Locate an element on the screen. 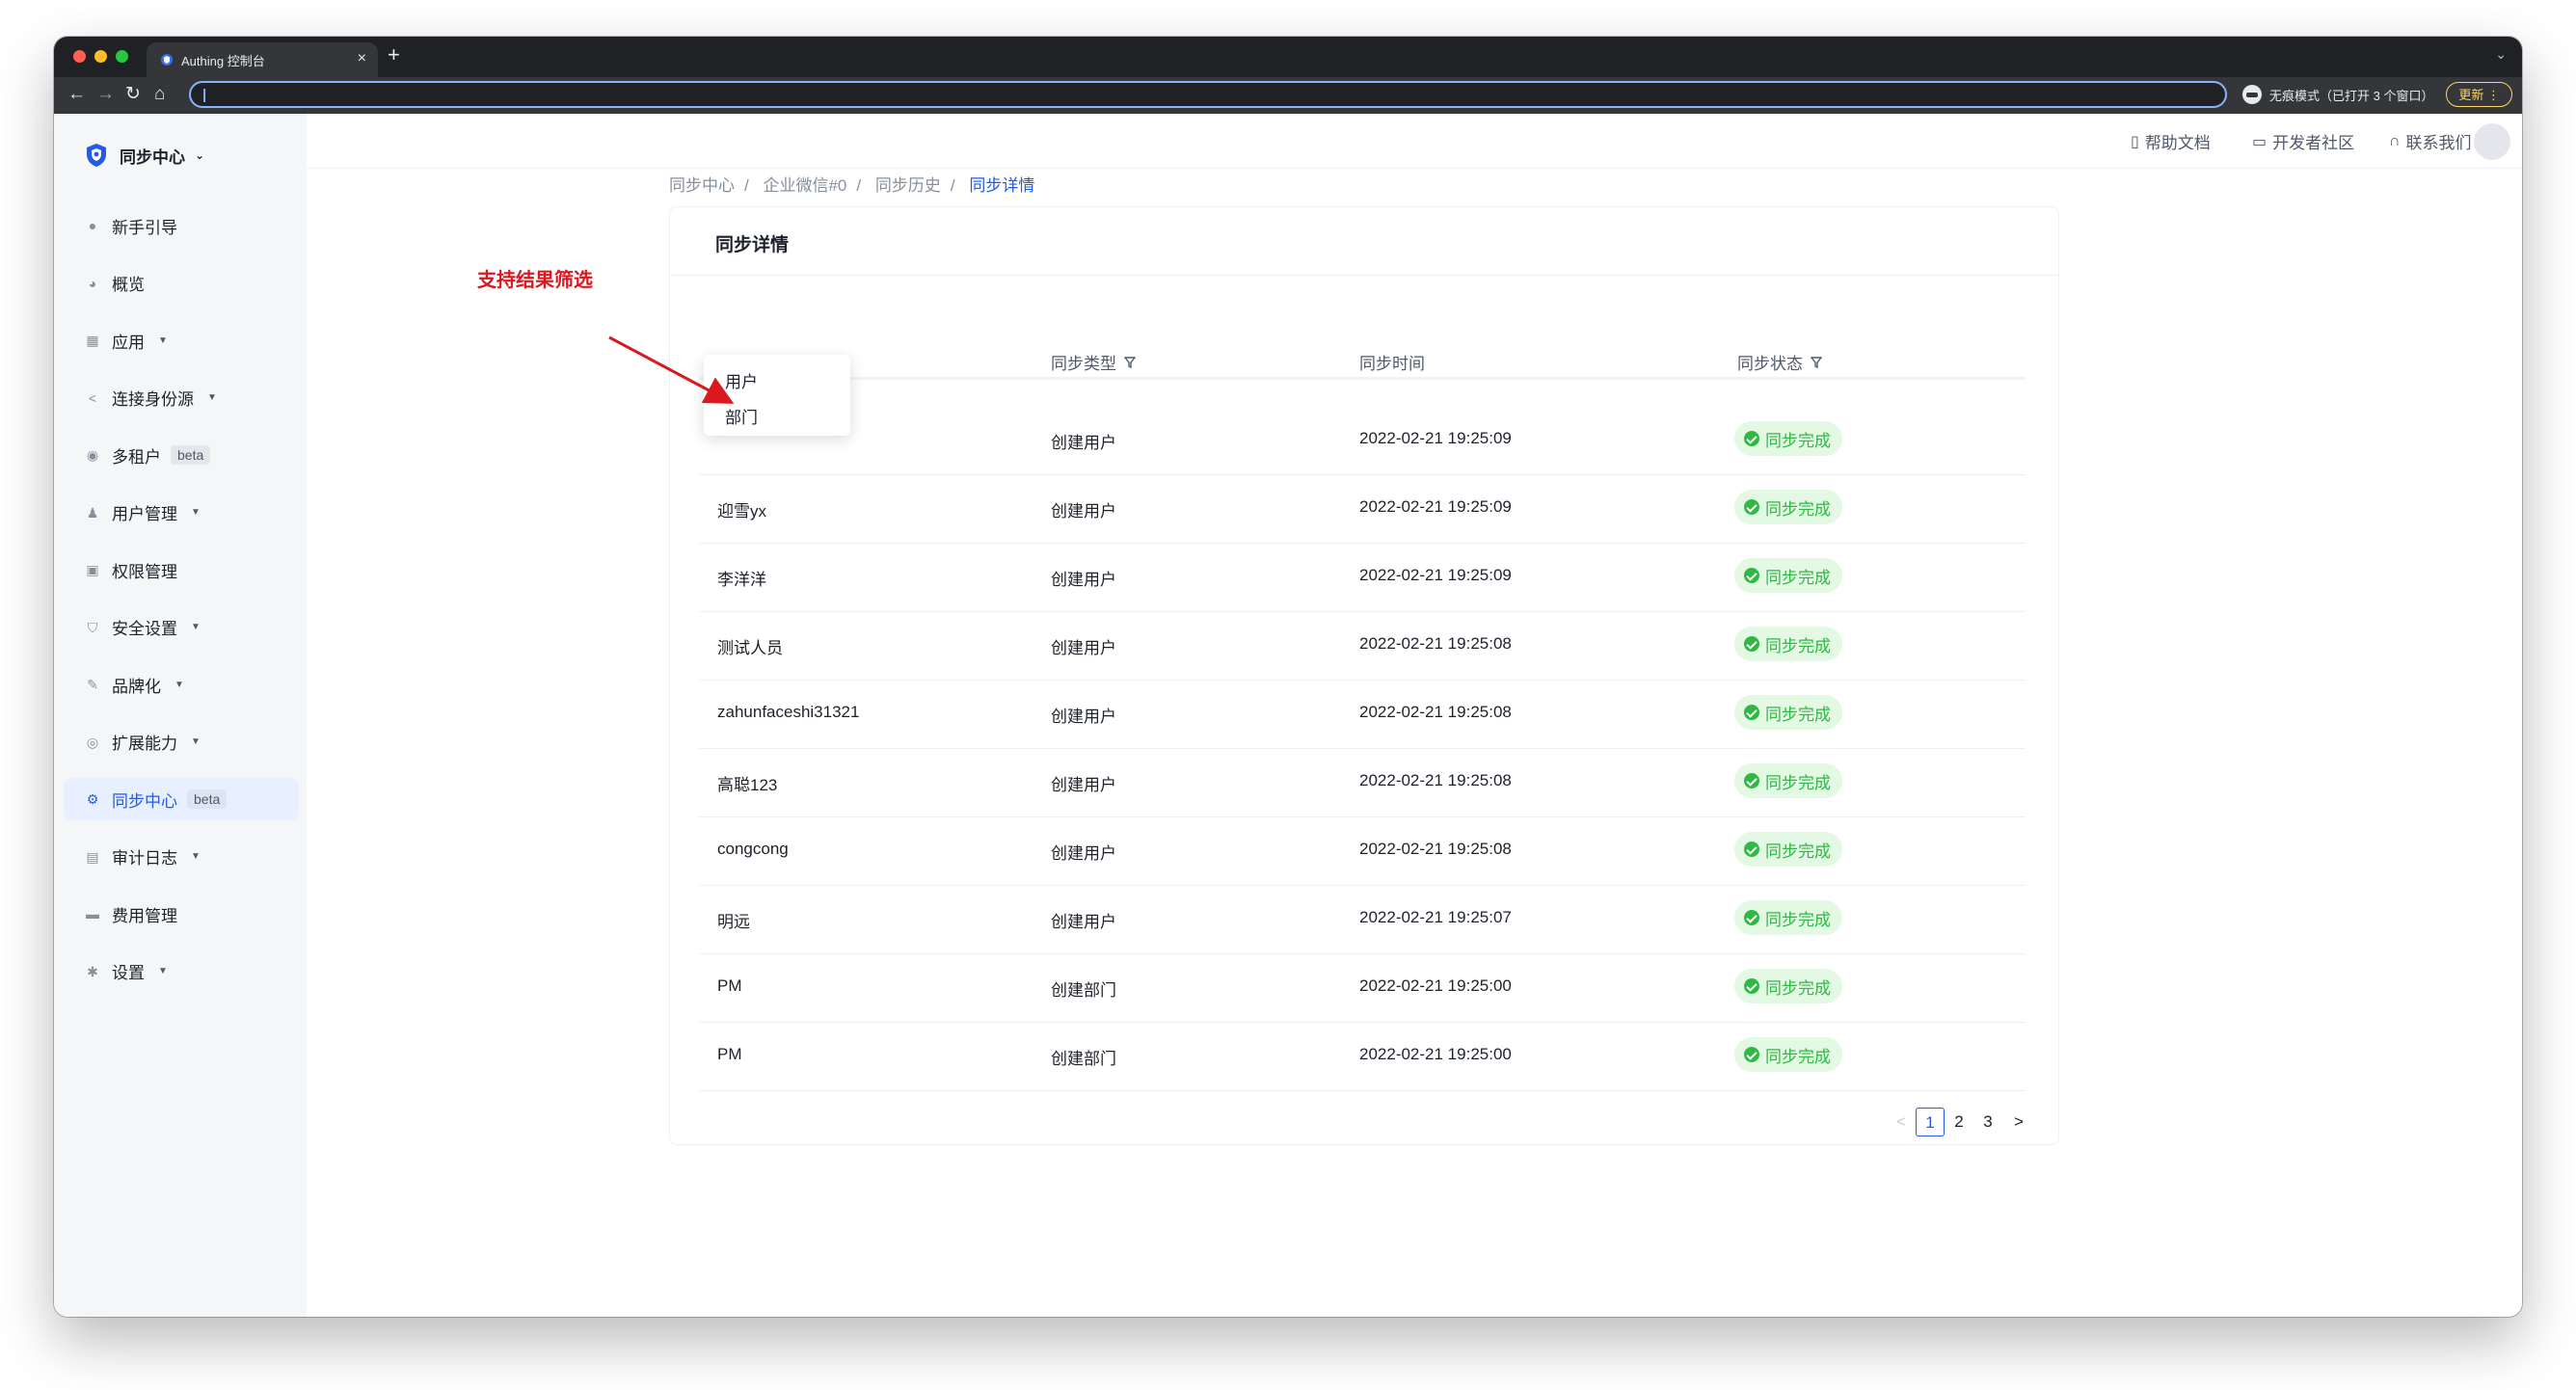 The height and width of the screenshot is (1390, 2576). top-header: ▯ 帮助文档 ▭ 开发者社区 ∩ 联系我们 is located at coordinates (1415, 141).